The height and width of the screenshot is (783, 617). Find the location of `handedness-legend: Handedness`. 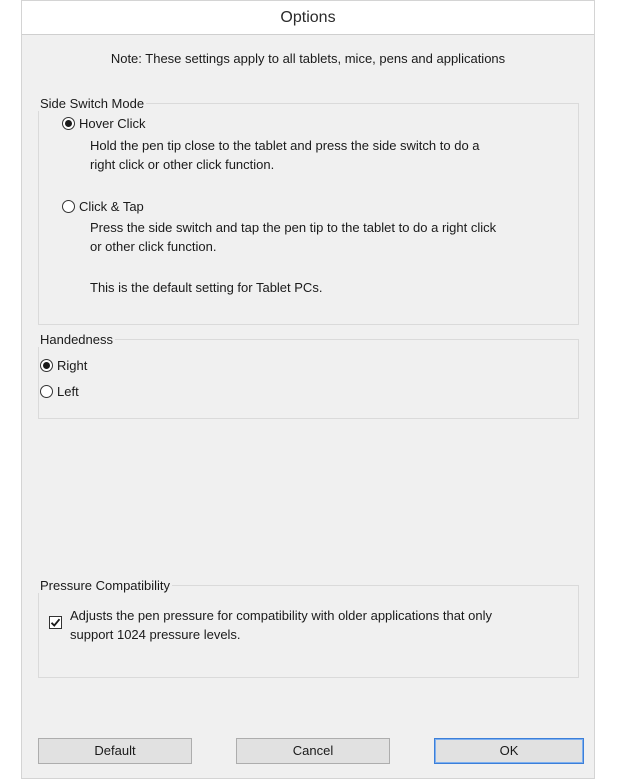

handedness-legend: Handedness is located at coordinates (76, 339).